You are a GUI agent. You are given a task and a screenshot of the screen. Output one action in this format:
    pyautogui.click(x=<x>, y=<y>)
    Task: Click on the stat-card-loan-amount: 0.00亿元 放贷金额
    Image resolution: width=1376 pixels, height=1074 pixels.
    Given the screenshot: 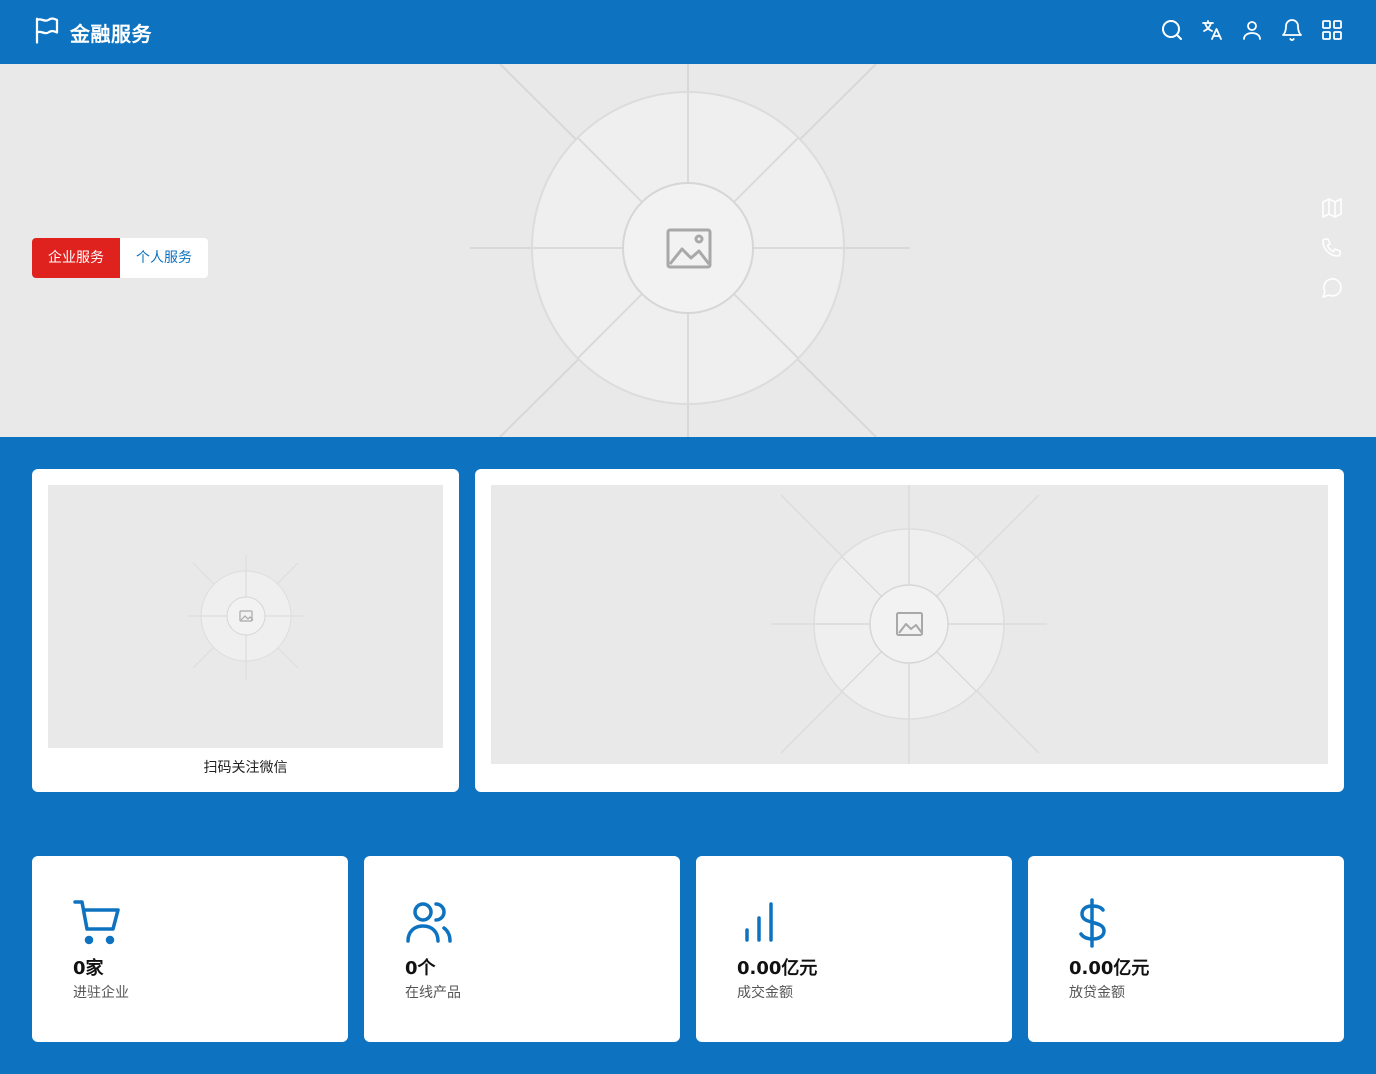 What is the action you would take?
    pyautogui.click(x=1186, y=949)
    